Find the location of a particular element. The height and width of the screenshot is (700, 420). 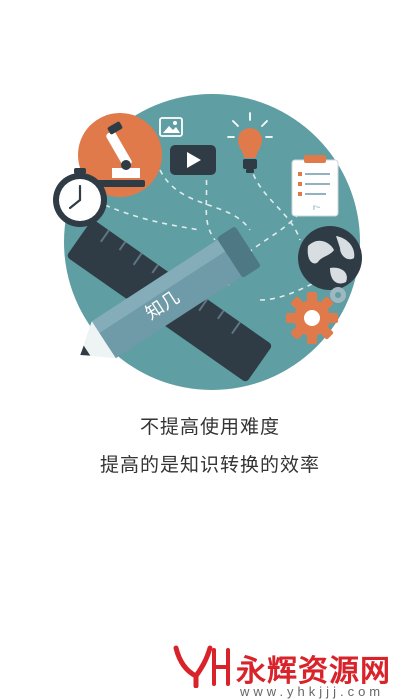

watermark-logo-icon is located at coordinates (201, 666).